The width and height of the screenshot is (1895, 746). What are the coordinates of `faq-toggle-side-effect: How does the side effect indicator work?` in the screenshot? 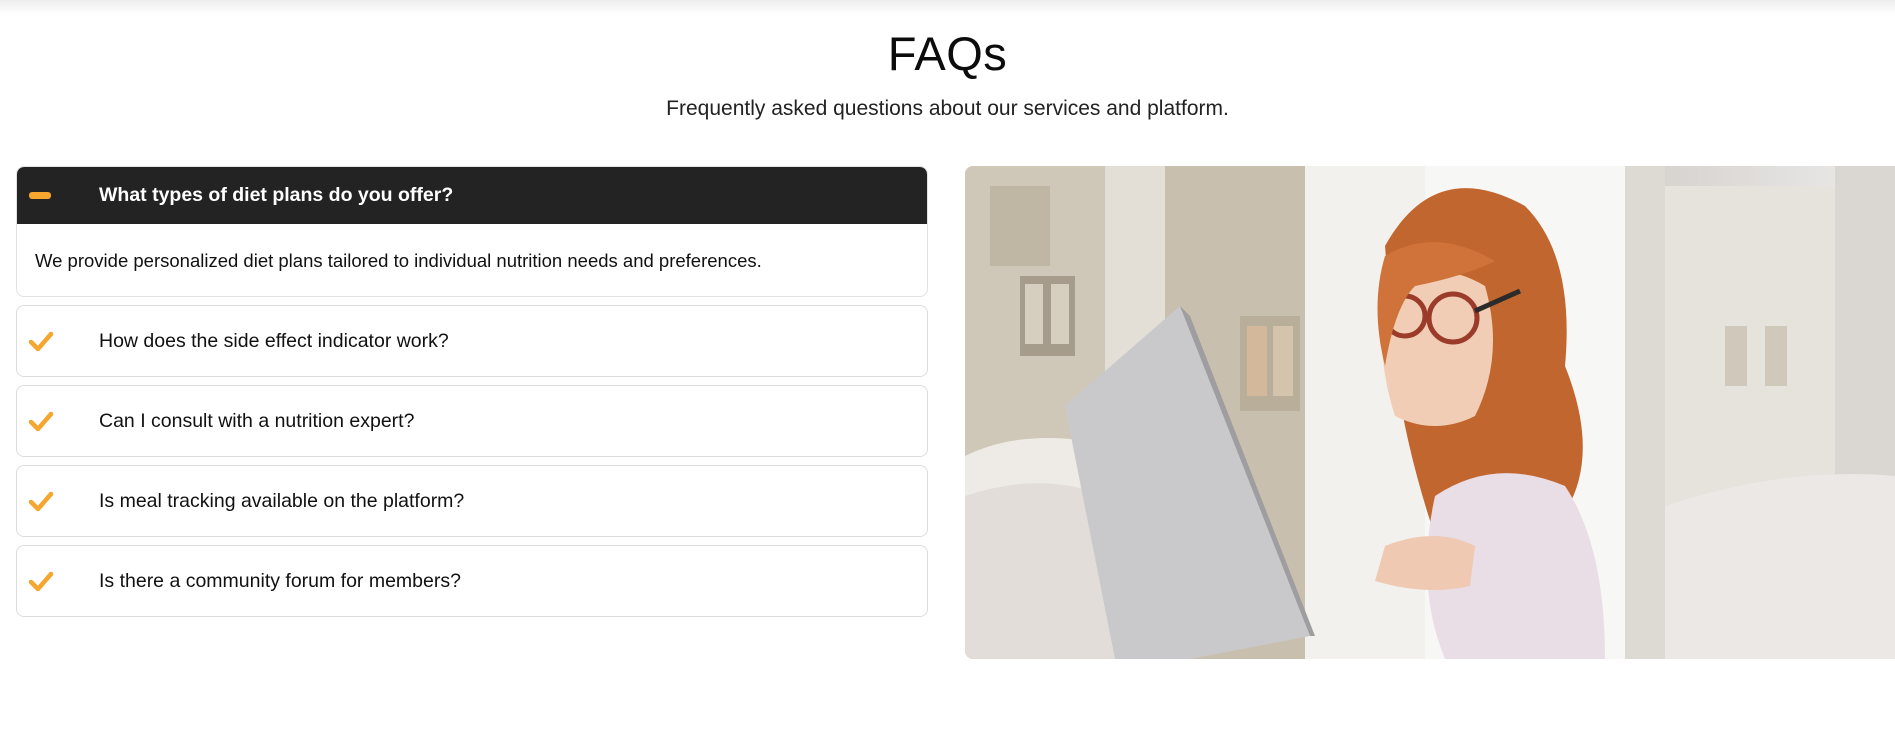 It's located at (472, 341).